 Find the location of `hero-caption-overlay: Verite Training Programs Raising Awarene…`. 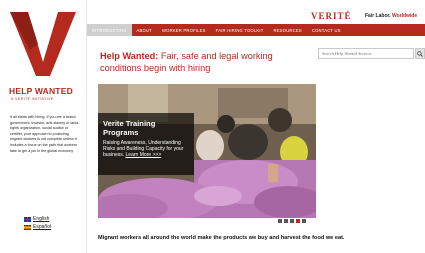

hero-caption-overlay: Verite Training Programs Raising Awarene… is located at coordinates (146, 144).